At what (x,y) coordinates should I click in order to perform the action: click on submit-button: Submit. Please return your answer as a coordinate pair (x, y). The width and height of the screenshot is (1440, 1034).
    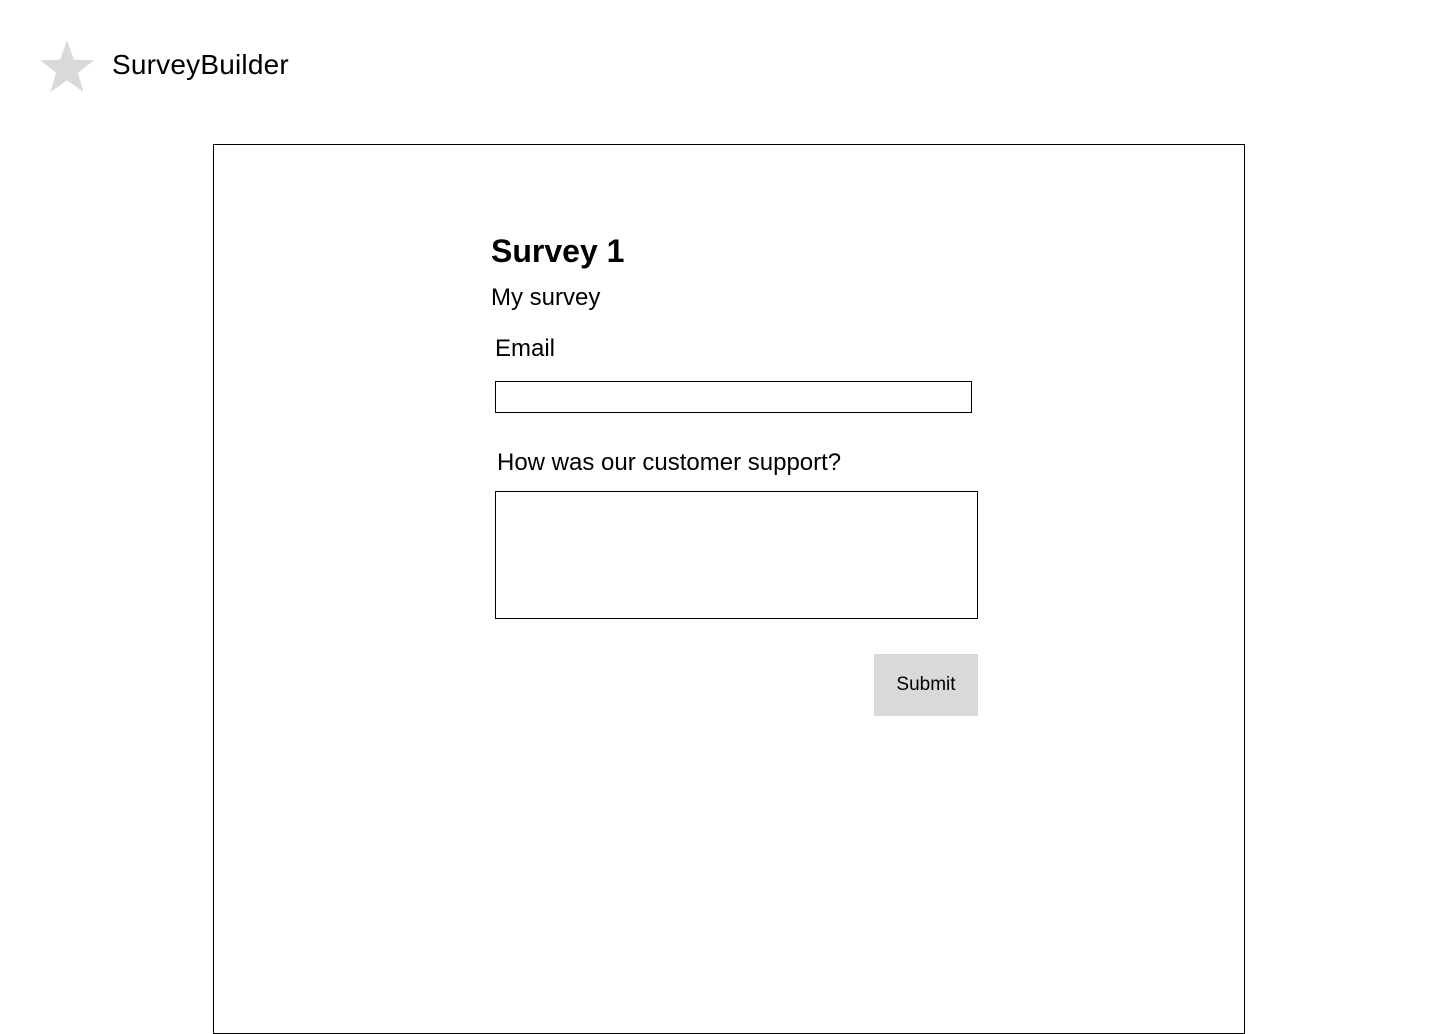
    Looking at the image, I should click on (926, 685).